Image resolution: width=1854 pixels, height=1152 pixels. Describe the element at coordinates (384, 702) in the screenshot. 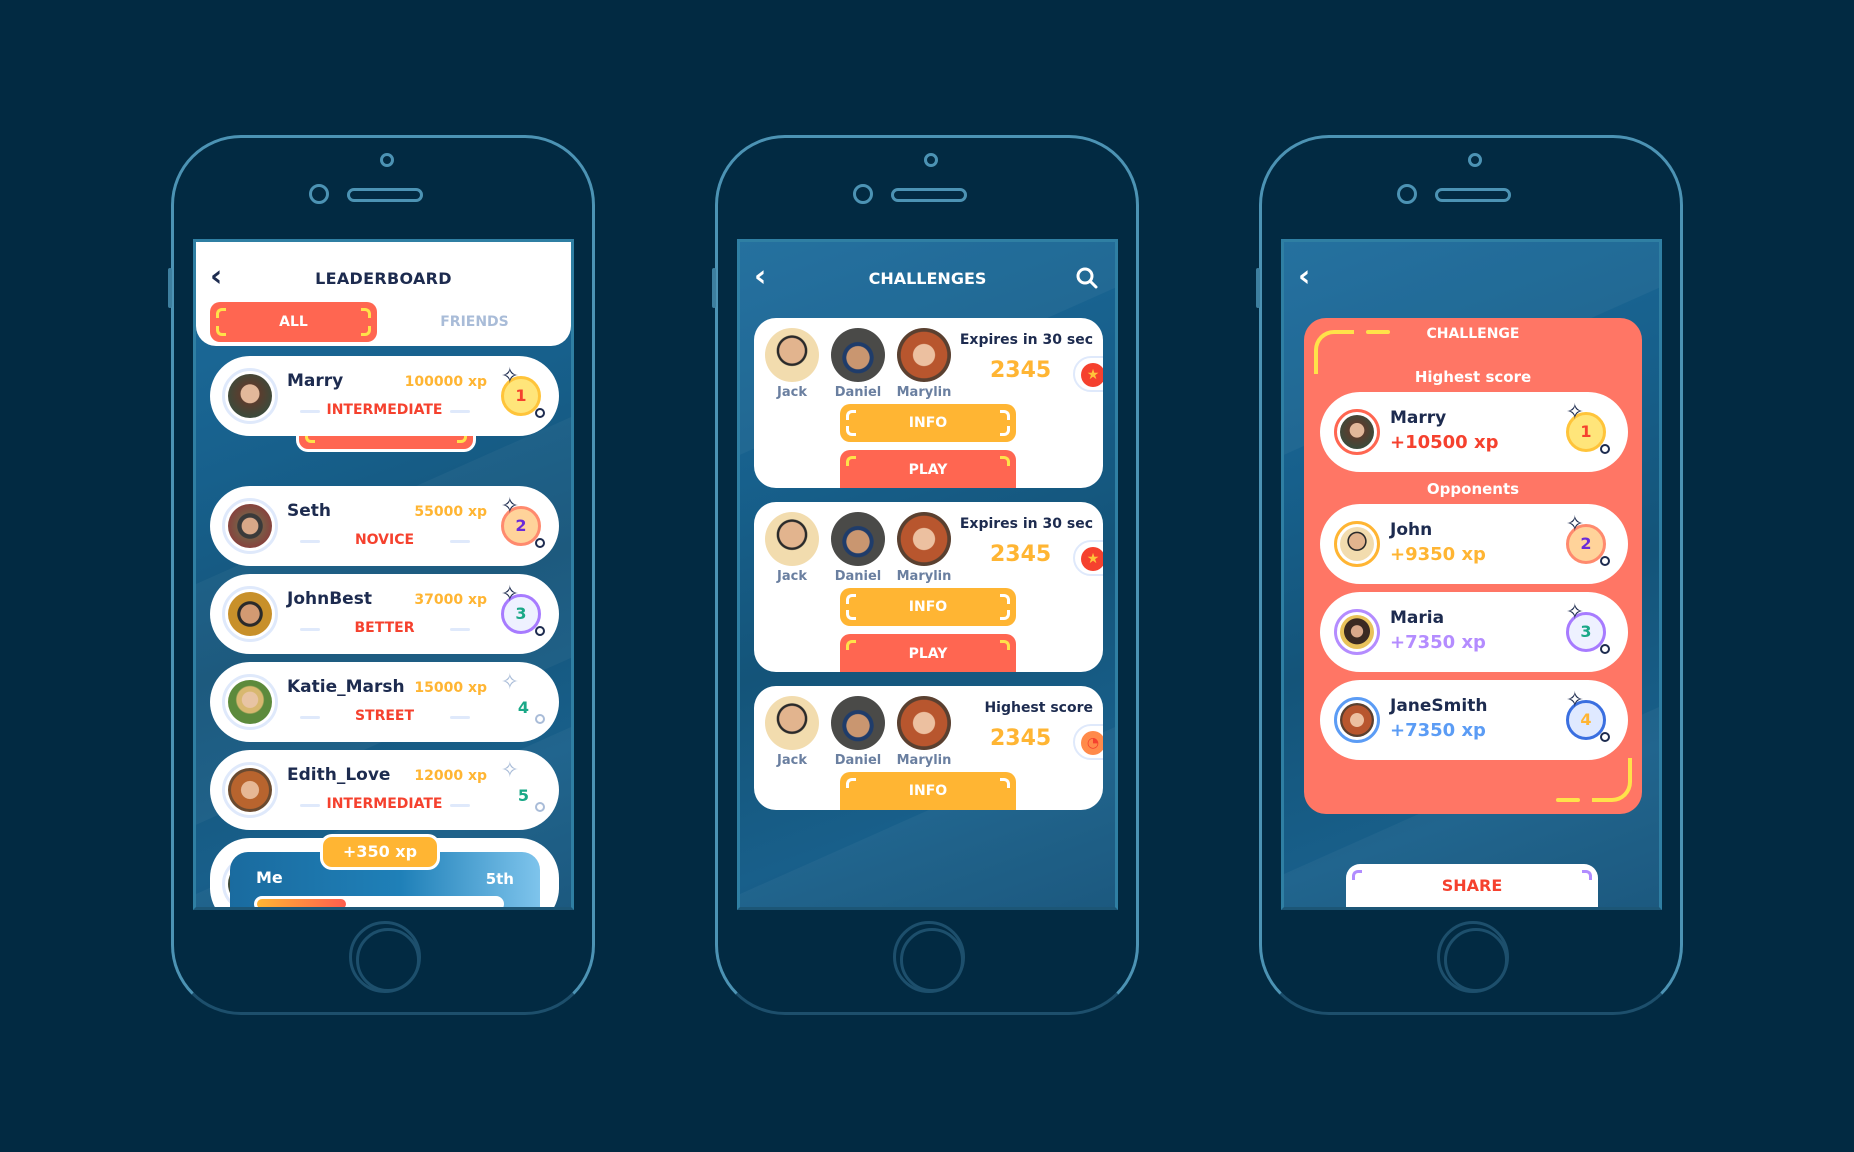

I see `leaderboard-row: Katie_Marsh 15000 xp STREET ✧ 4` at that location.